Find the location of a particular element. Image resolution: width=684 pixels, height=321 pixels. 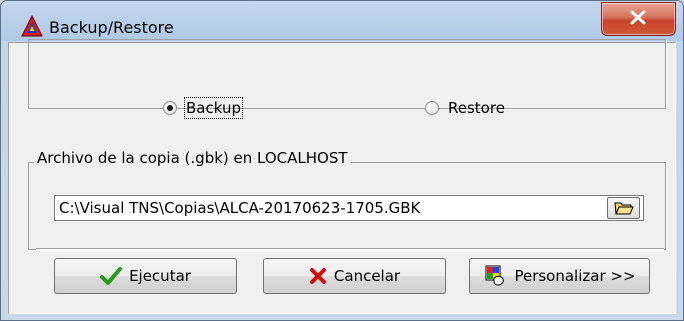

close-button is located at coordinates (638, 19).